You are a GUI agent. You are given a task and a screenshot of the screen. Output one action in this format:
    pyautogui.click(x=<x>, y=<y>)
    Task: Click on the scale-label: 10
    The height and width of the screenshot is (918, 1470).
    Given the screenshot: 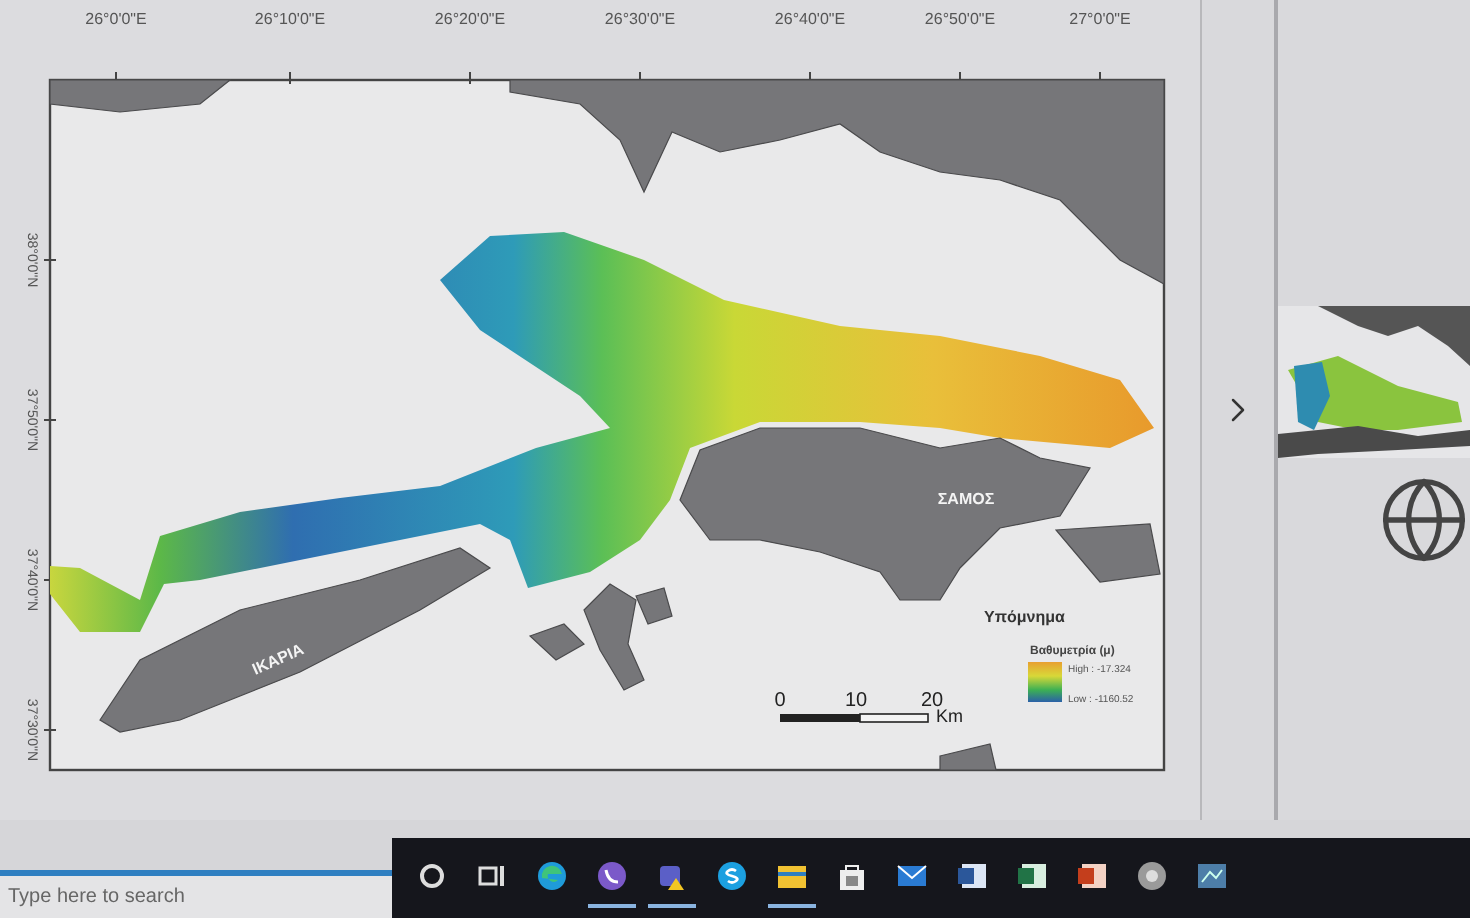 What is the action you would take?
    pyautogui.click(x=856, y=701)
    